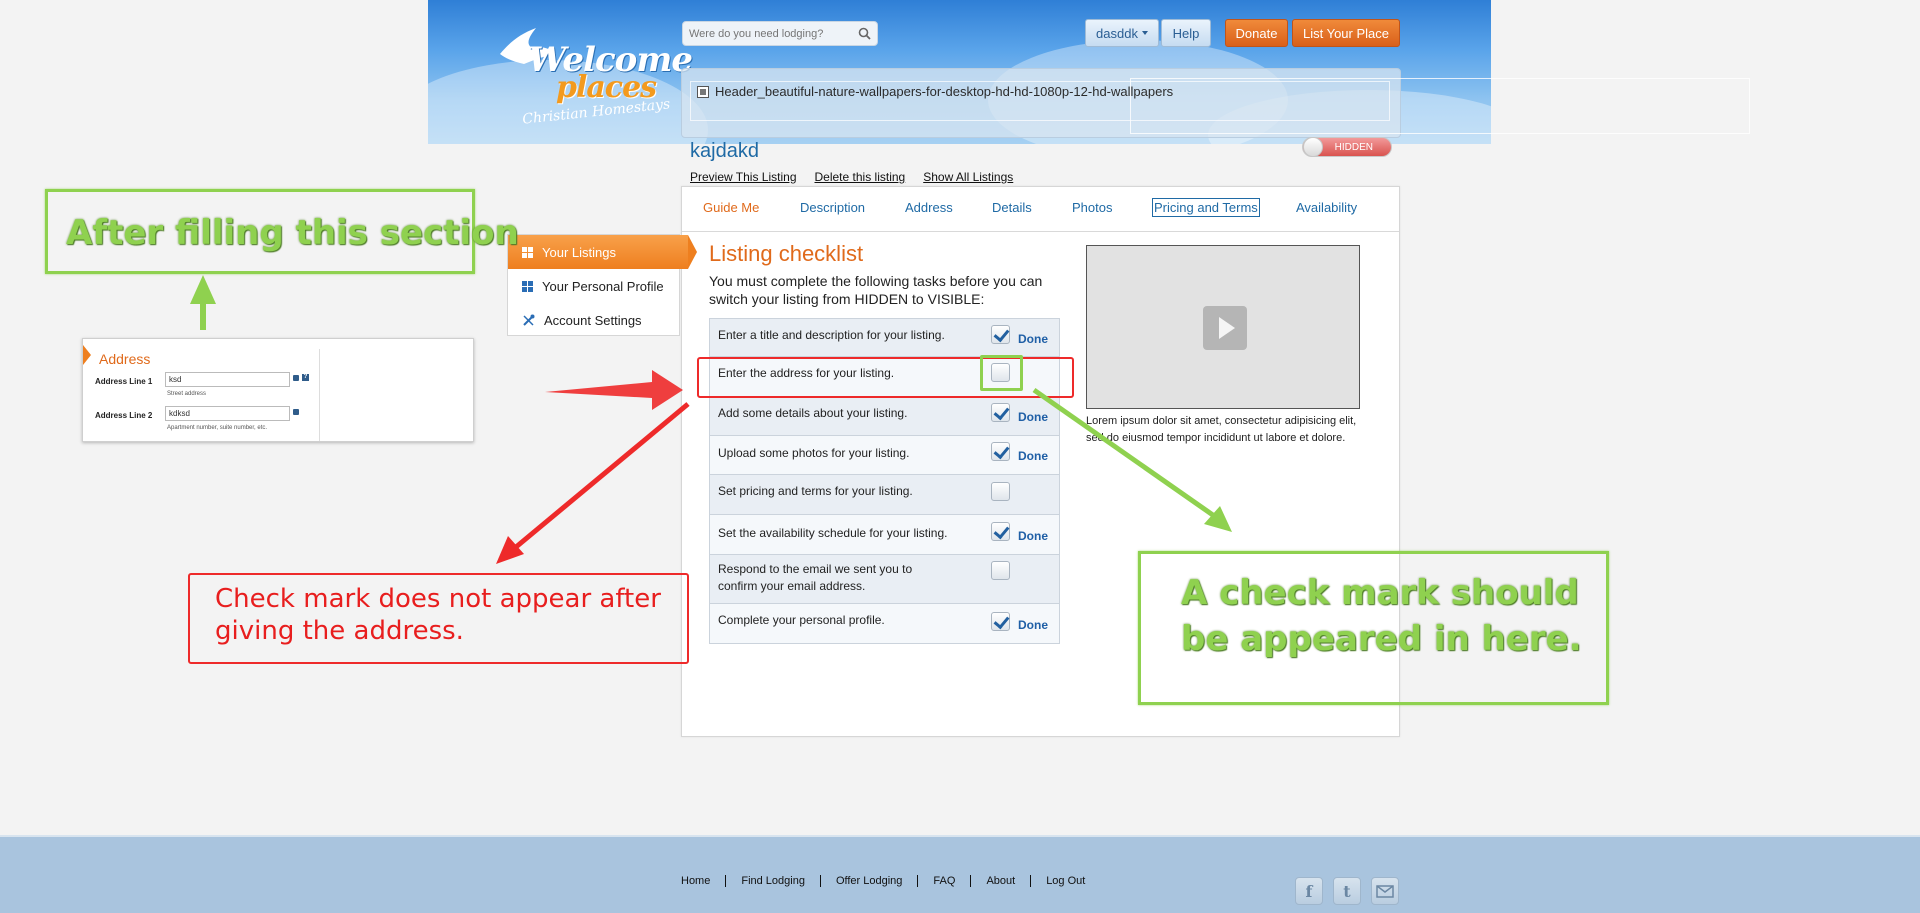 The width and height of the screenshot is (1920, 913). I want to click on listing-title: kajdakd, so click(724, 151).